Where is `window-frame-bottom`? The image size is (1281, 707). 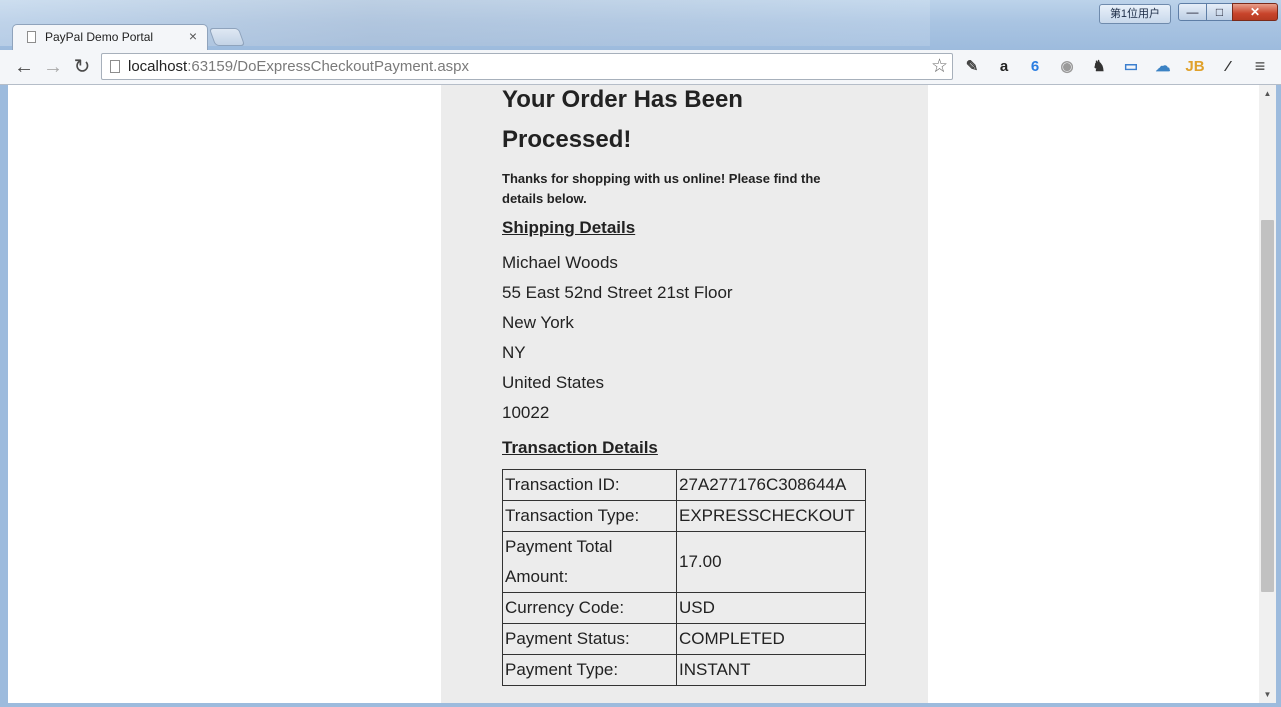 window-frame-bottom is located at coordinates (640, 705).